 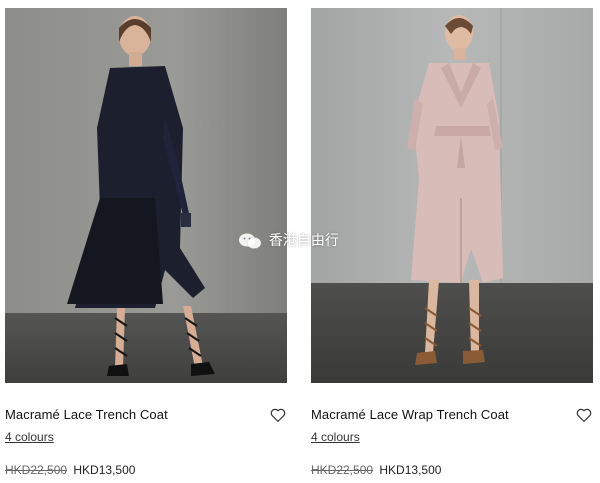 I want to click on watermark: 香港自由行, so click(x=288, y=240).